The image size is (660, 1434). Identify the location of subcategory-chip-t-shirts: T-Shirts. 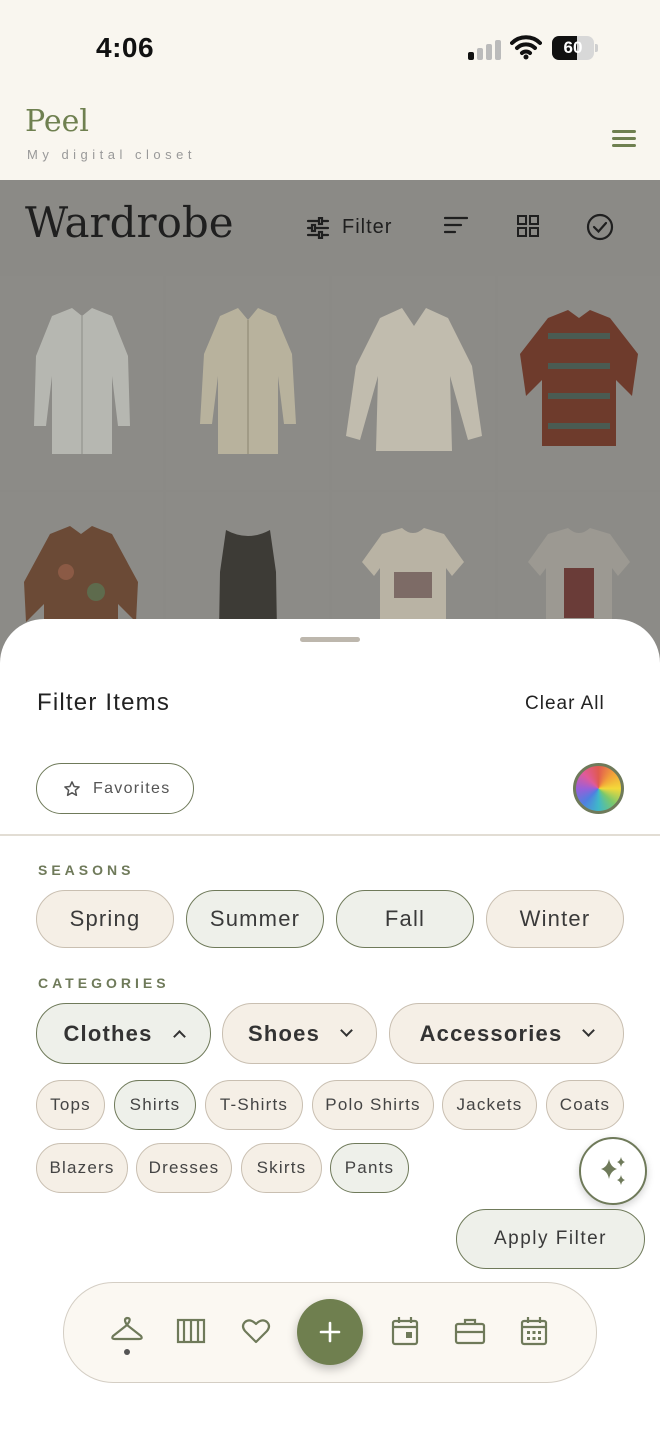
(254, 1105).